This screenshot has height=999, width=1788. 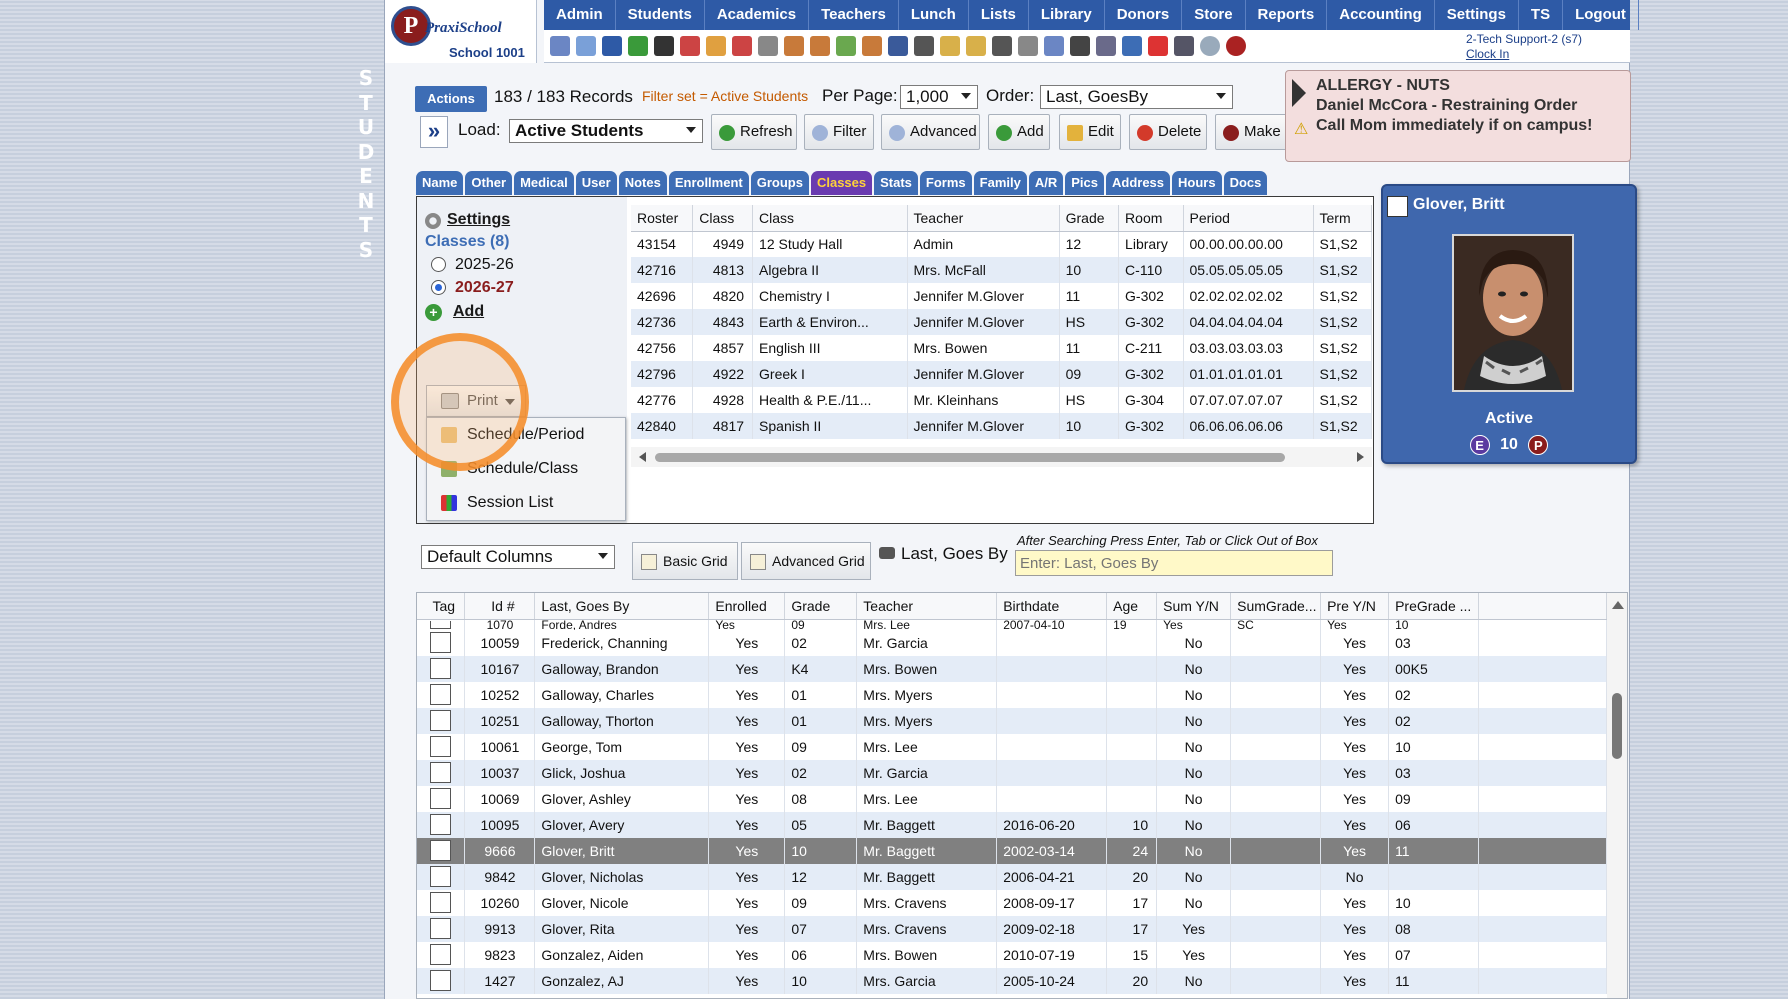 What do you see at coordinates (927, 606) in the screenshot?
I see `column-header: Teacher` at bounding box center [927, 606].